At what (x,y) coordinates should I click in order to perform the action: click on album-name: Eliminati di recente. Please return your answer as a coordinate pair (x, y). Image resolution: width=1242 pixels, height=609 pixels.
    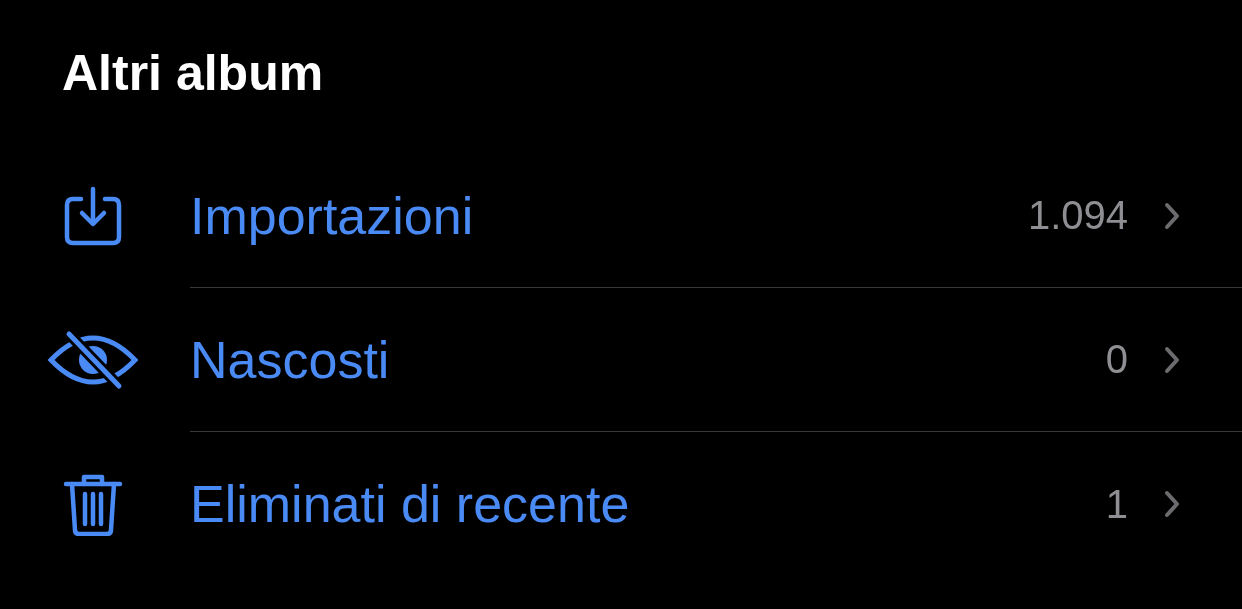
    Looking at the image, I should click on (410, 504).